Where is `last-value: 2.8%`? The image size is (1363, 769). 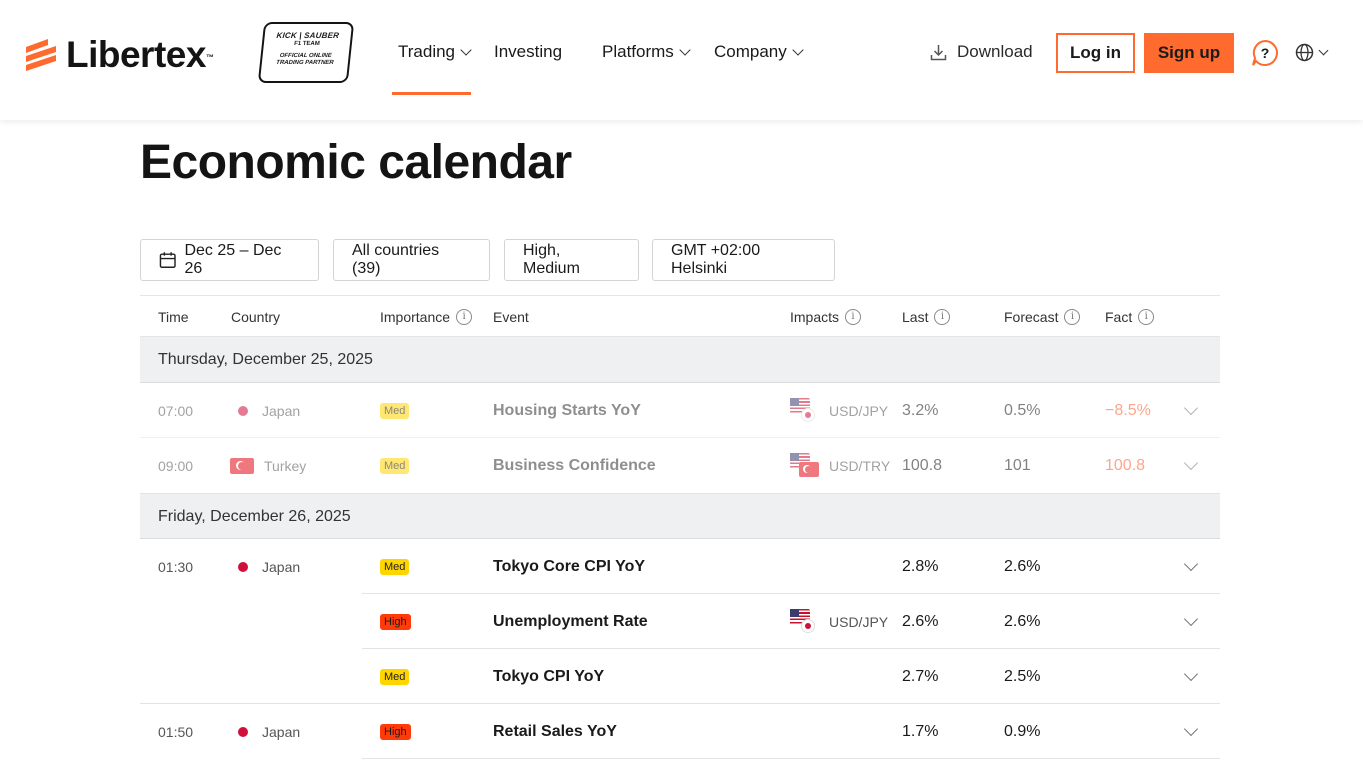 last-value: 2.8% is located at coordinates (920, 566).